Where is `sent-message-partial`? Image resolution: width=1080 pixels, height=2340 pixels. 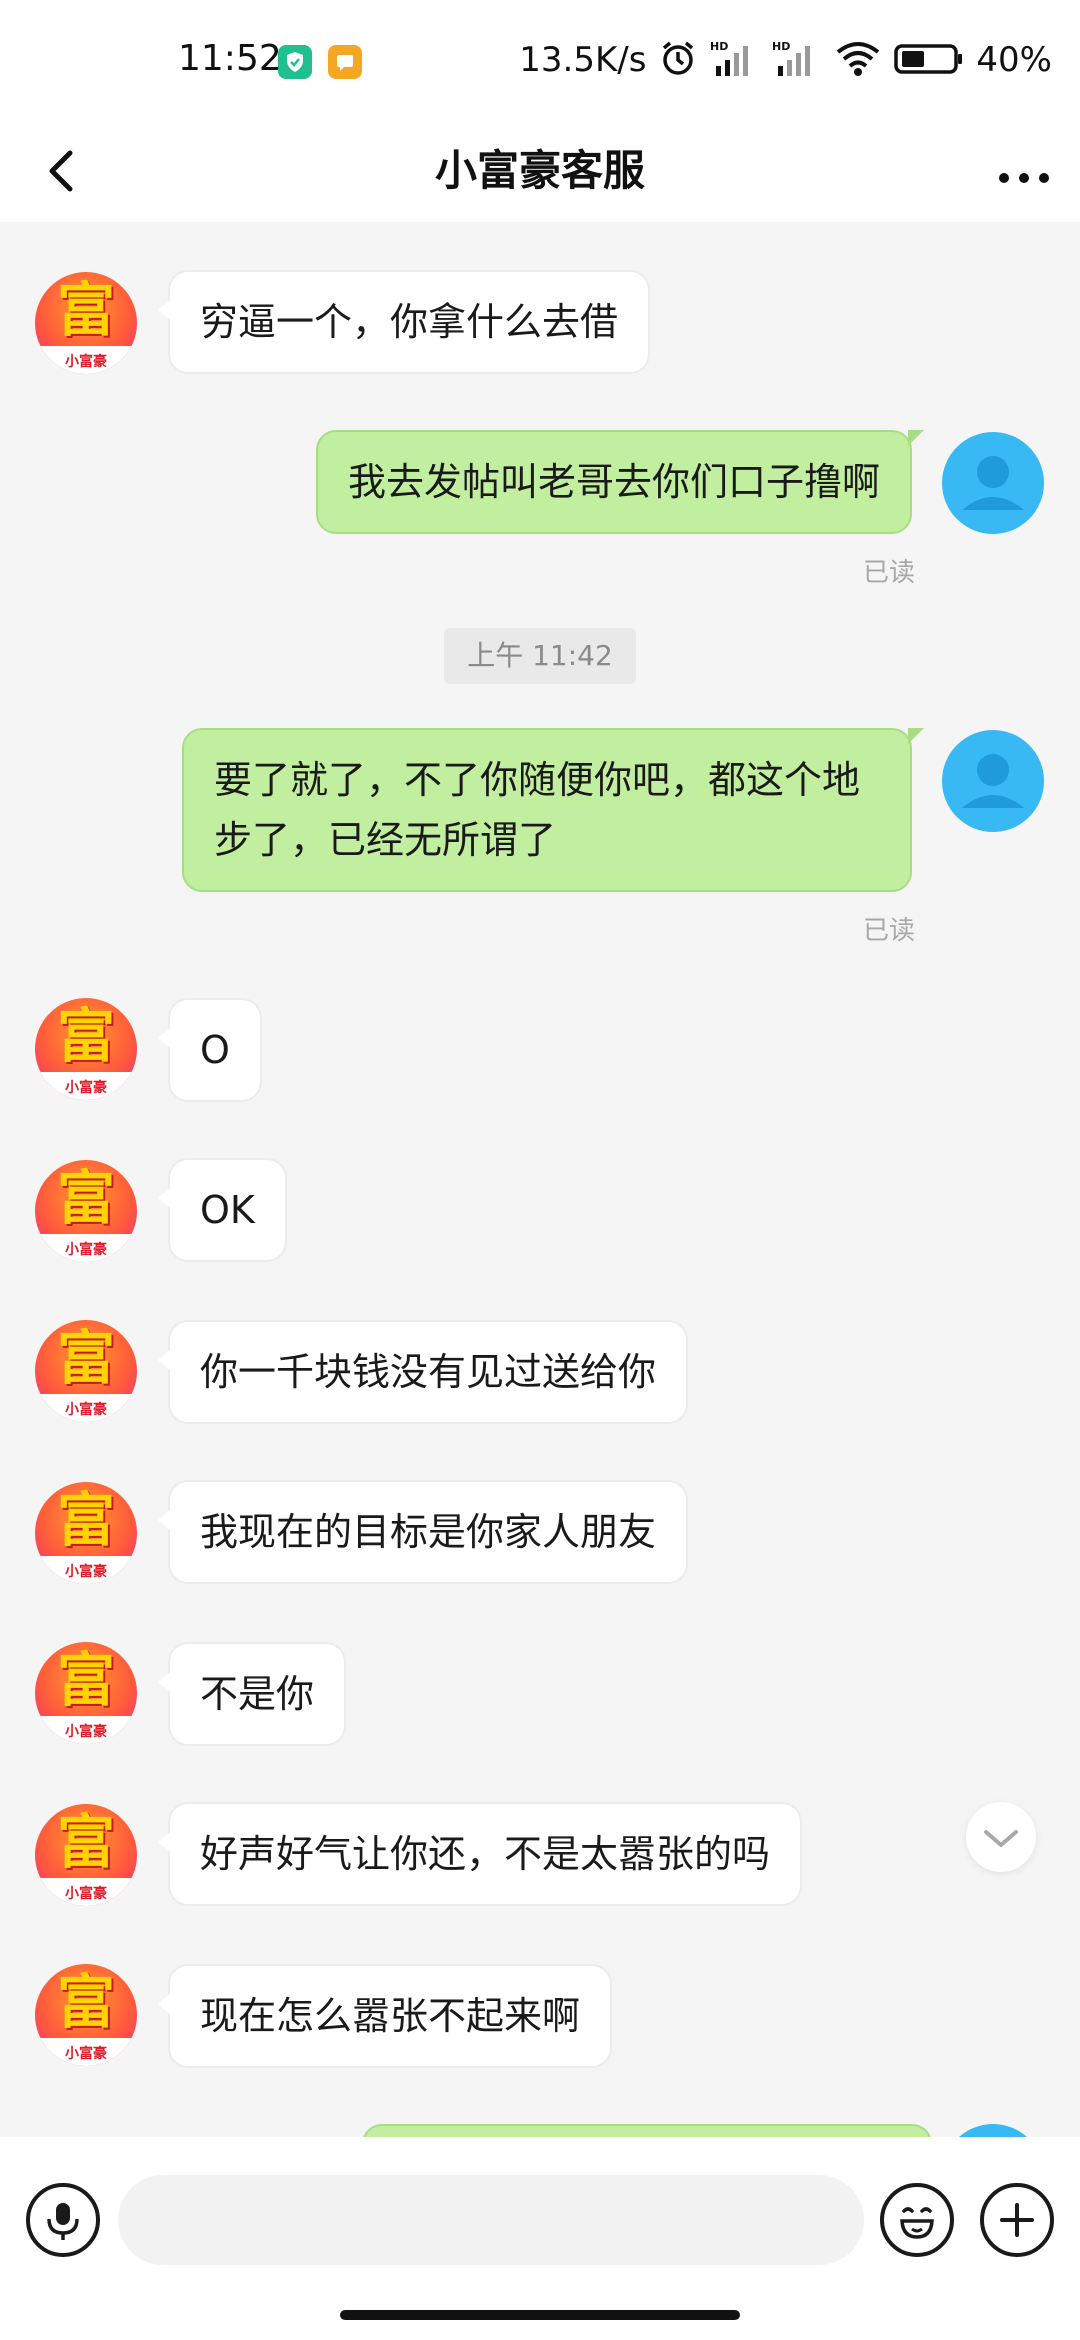
sent-message-partial is located at coordinates (647, 2130).